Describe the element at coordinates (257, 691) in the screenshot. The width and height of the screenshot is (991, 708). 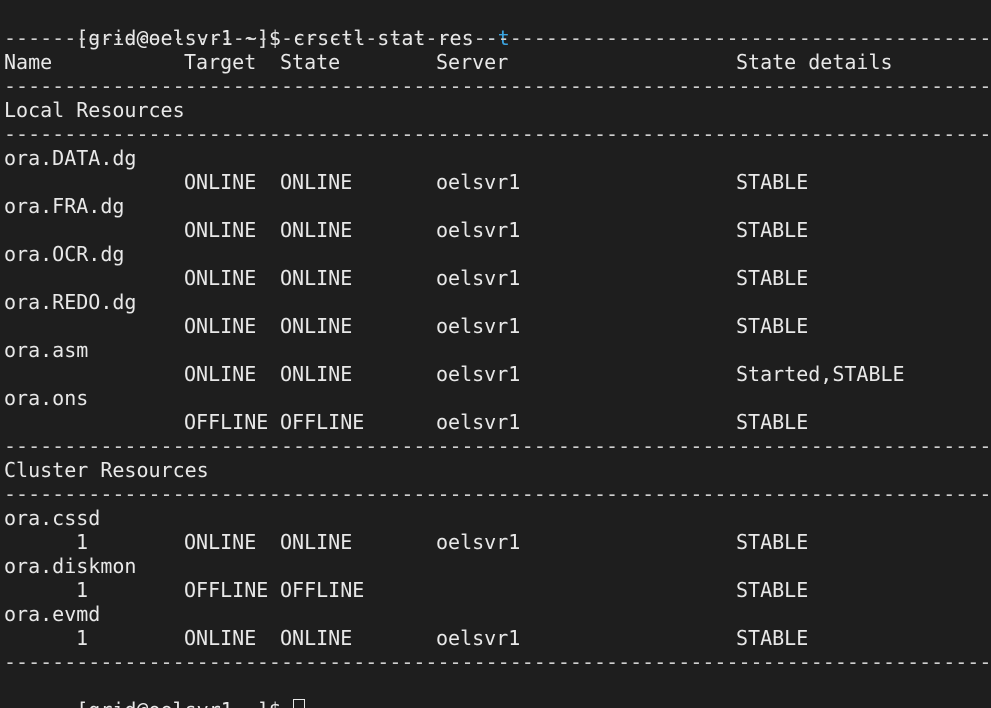
I see `final-prompt-line: [grid@oelsvr1 ~]$` at that location.